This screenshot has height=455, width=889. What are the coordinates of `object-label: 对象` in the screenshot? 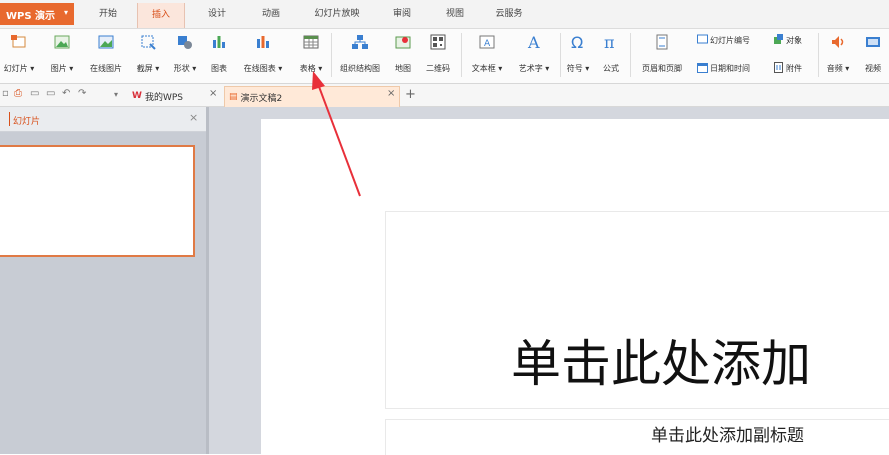 It's located at (794, 40).